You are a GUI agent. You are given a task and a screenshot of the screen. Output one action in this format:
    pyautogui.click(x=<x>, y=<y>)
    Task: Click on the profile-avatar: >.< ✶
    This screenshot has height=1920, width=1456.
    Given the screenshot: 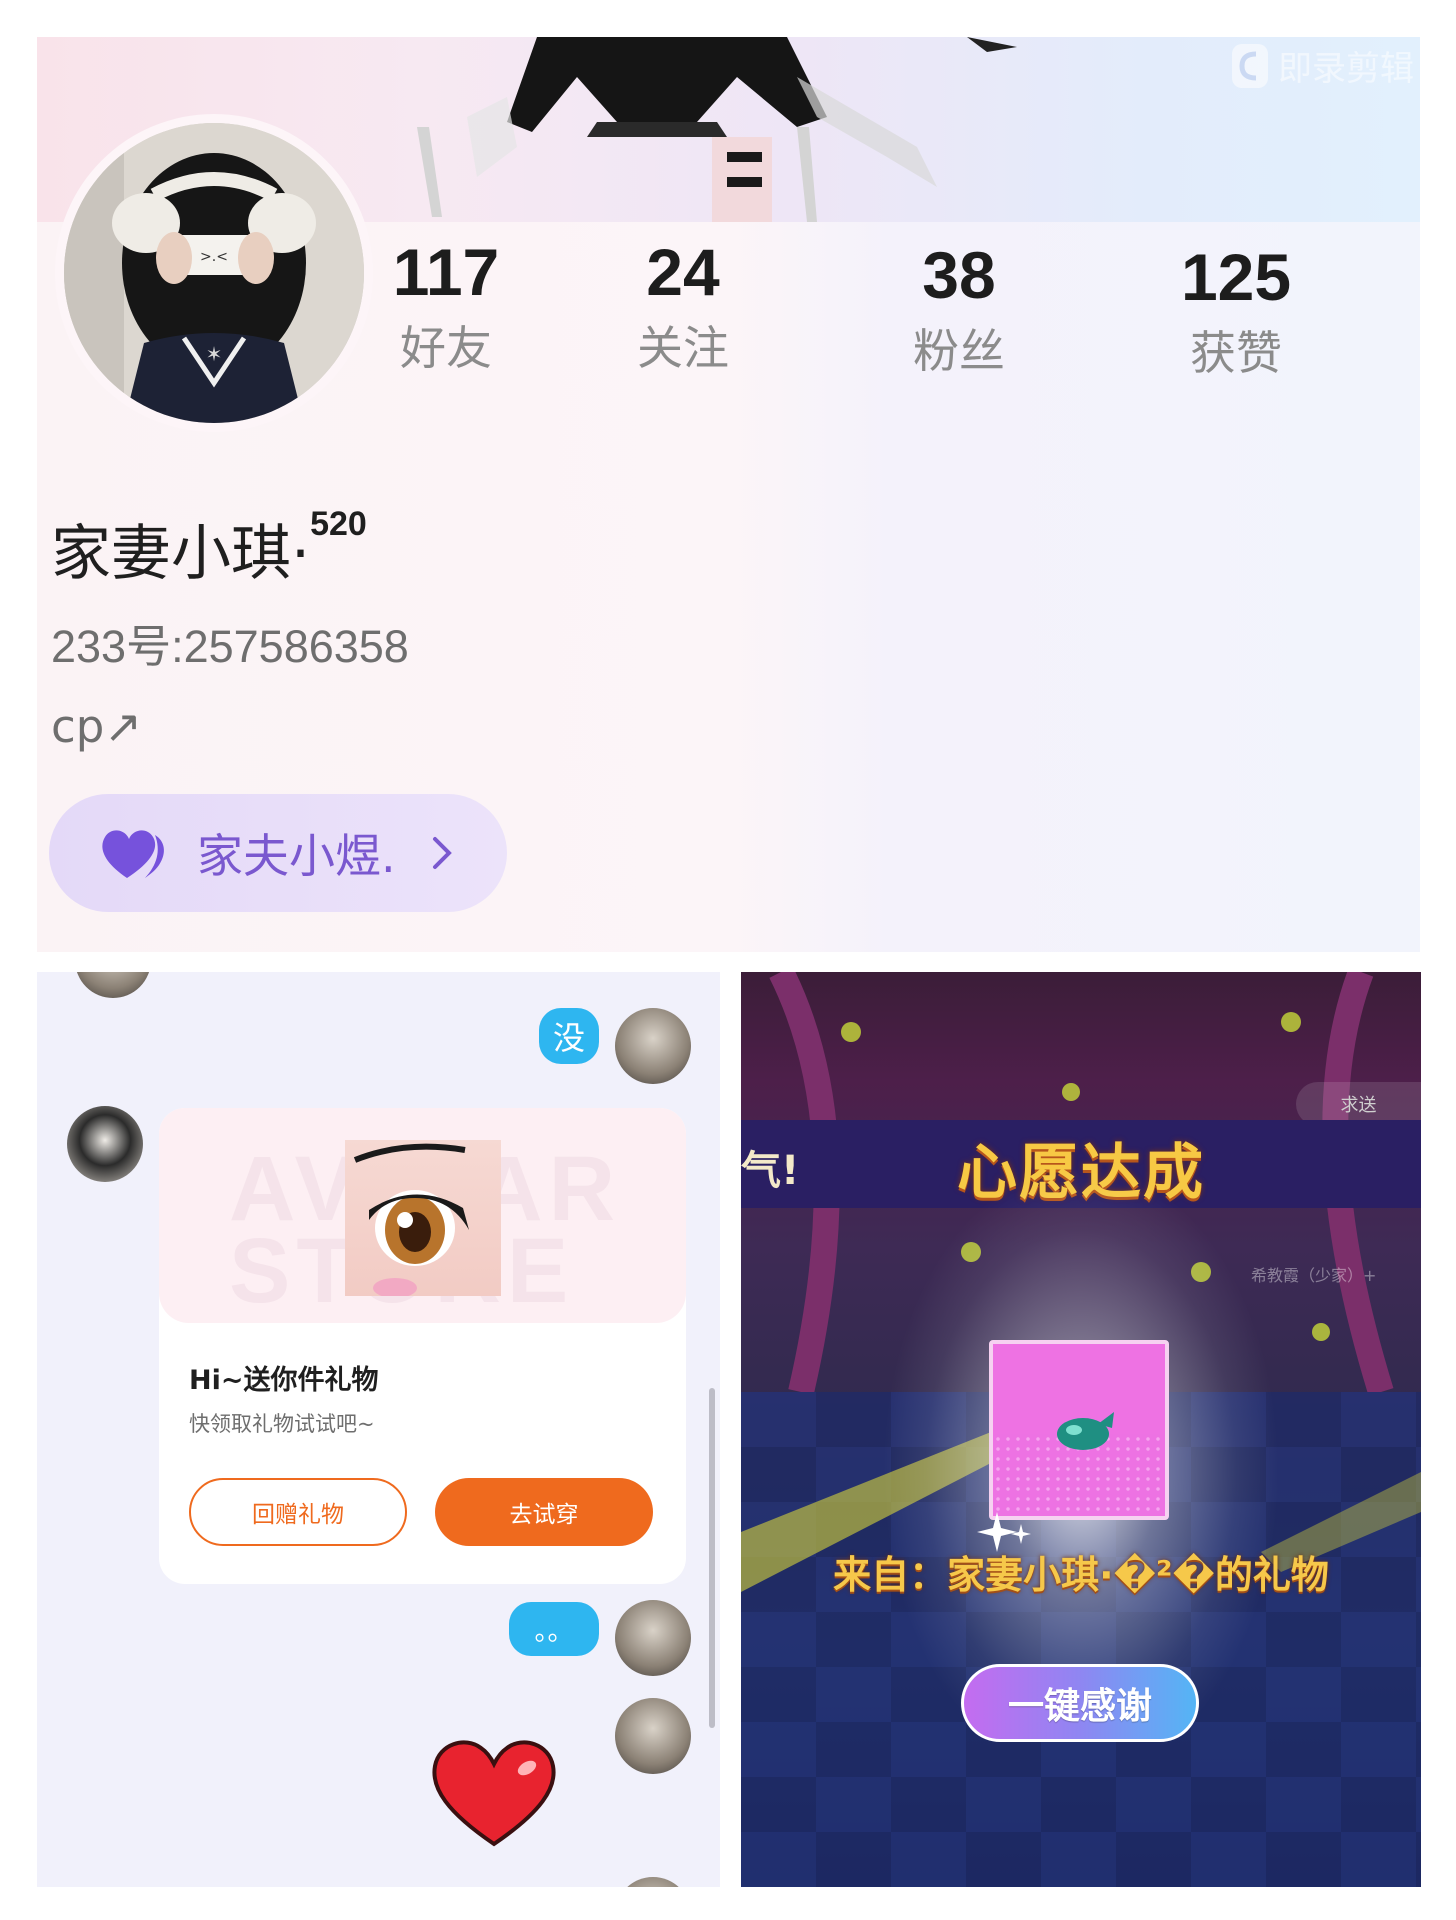 What is the action you would take?
    pyautogui.click(x=214, y=273)
    